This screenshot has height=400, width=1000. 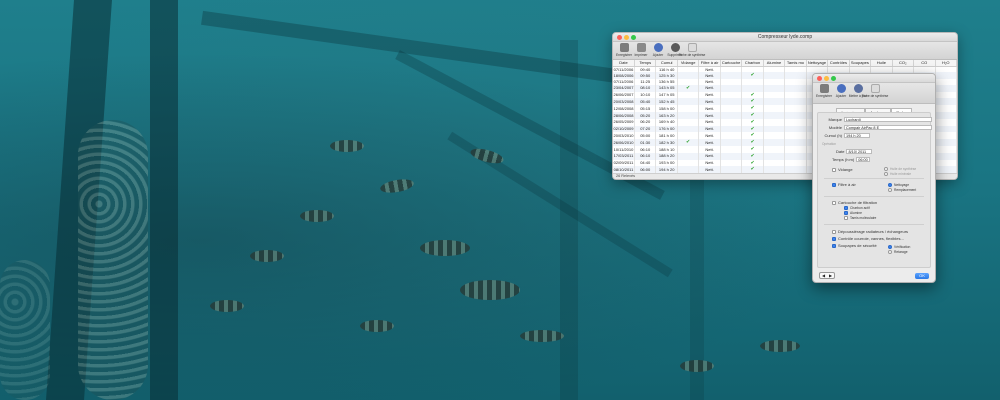 I want to click on tamis-checkbox, so click(x=846, y=218).